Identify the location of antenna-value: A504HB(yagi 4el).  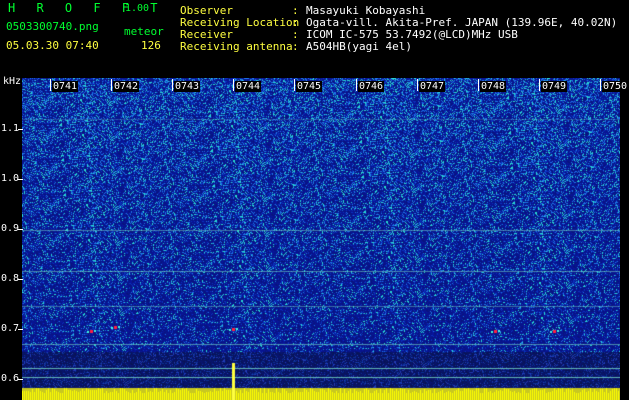
(359, 46).